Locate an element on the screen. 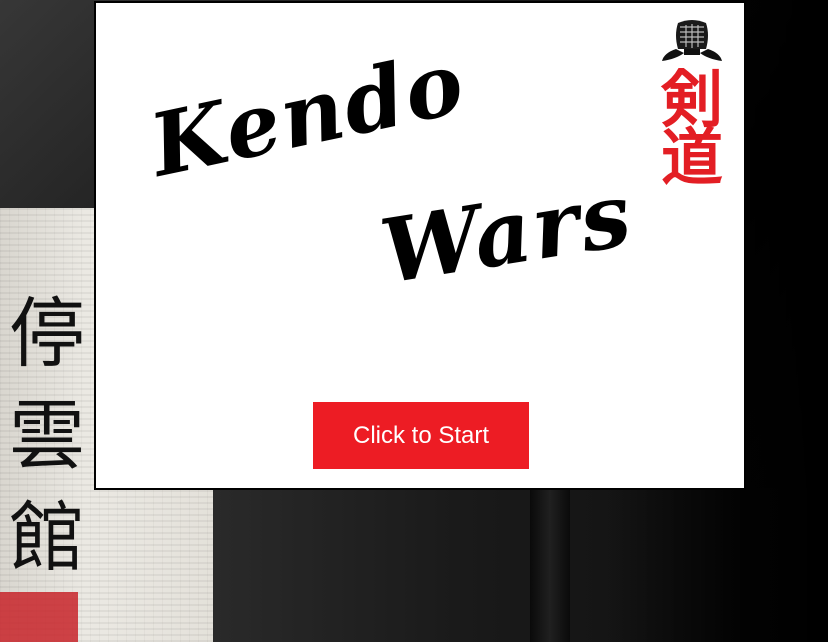 The image size is (828, 642). kendo-logo: 剣 道 is located at coordinates (692, 104).